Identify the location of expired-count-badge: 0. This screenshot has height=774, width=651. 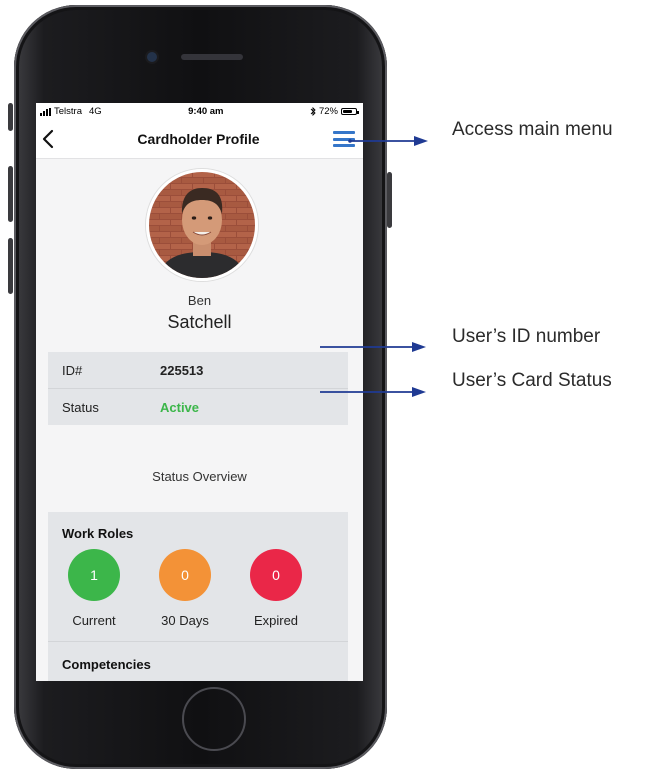
(276, 575).